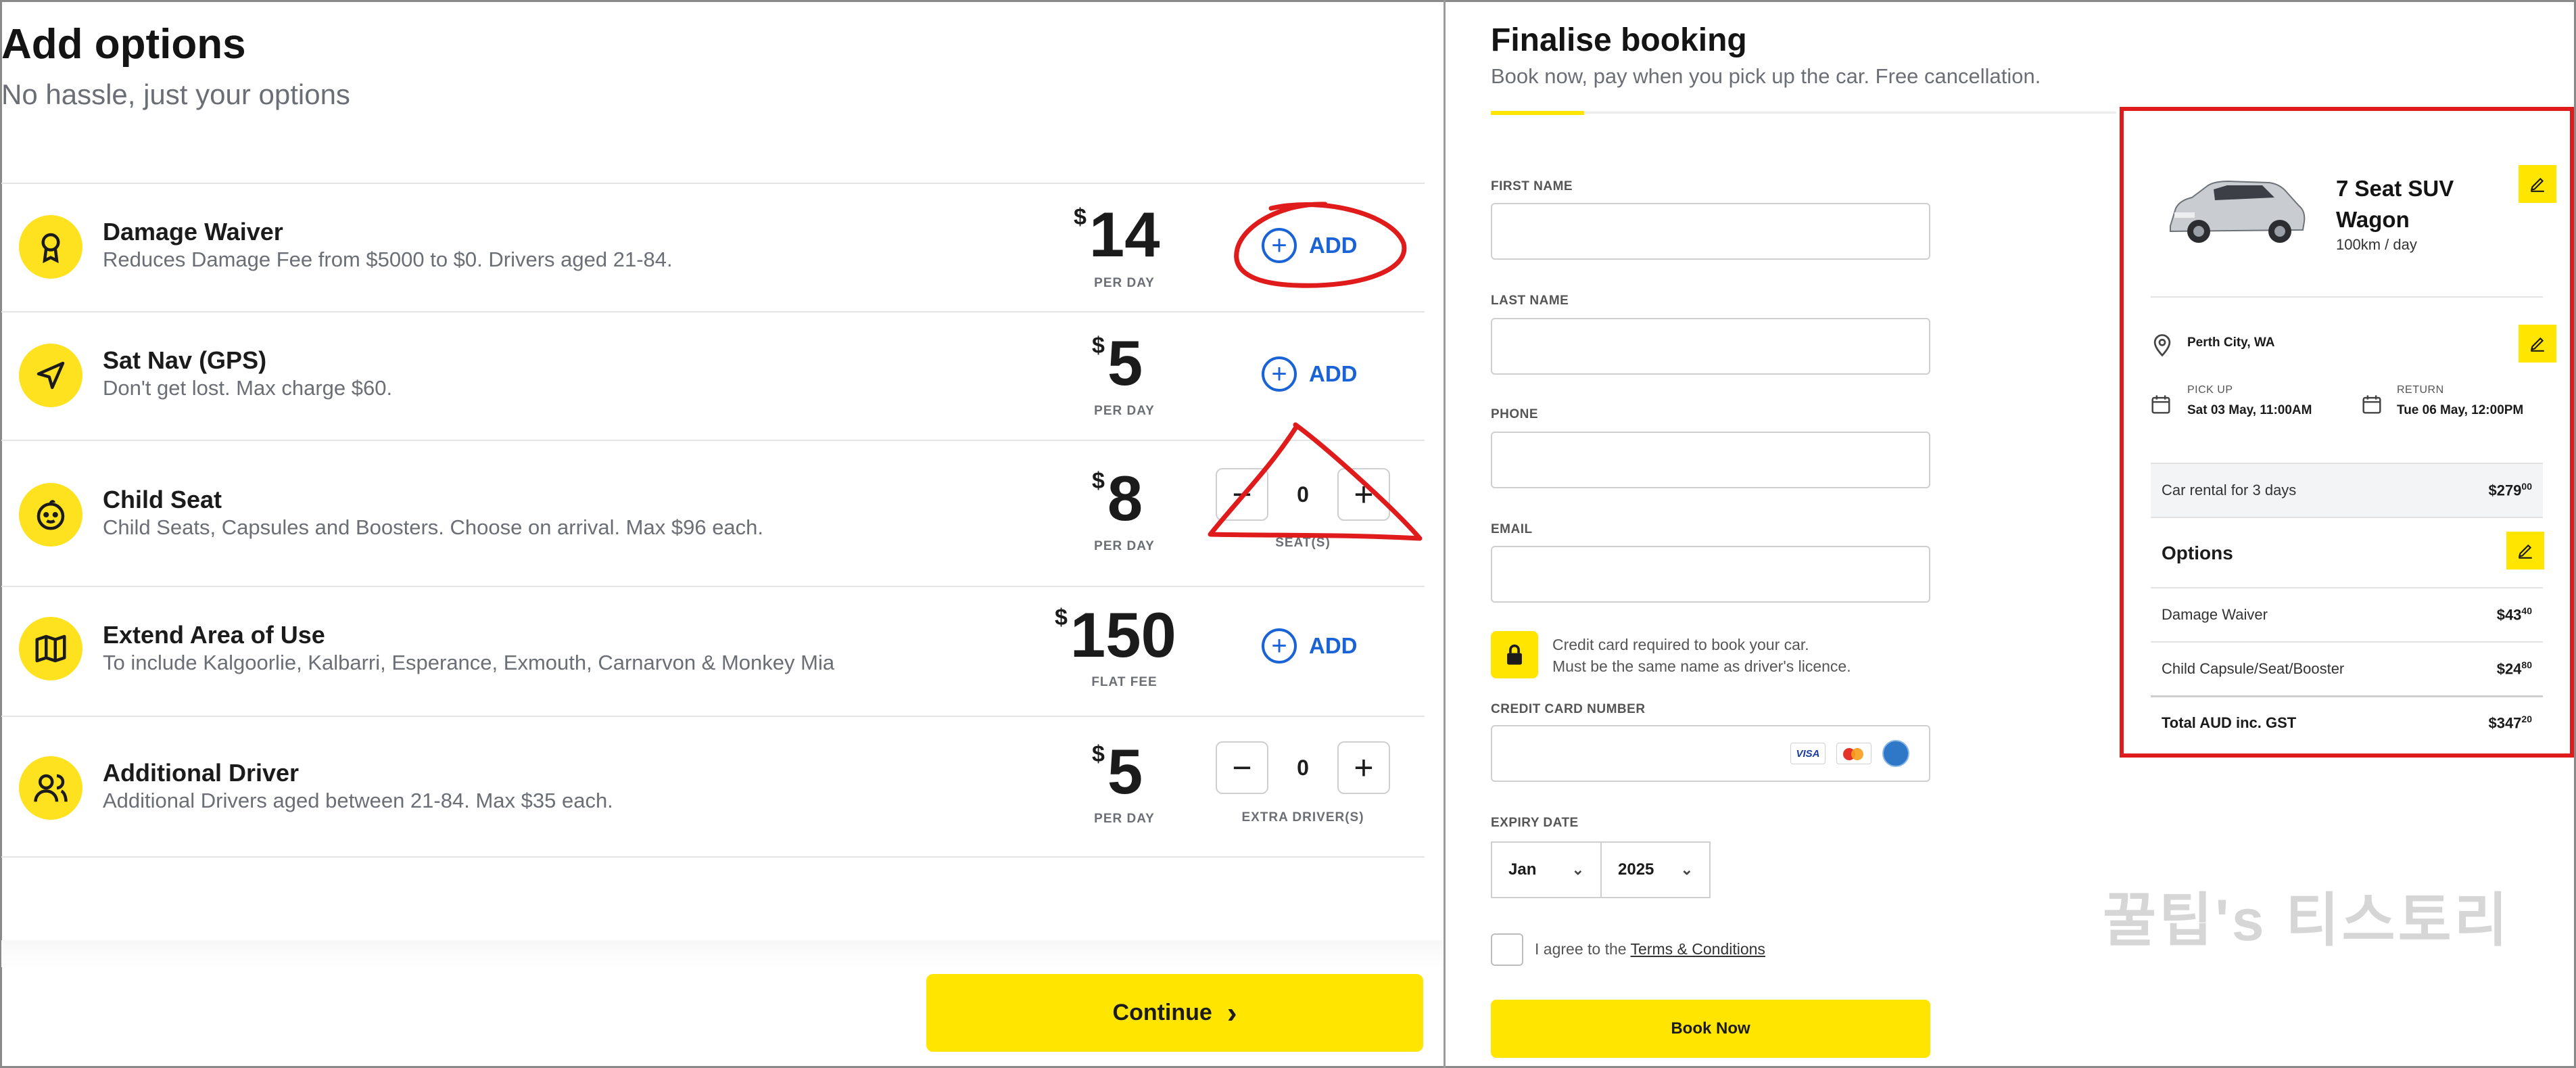 This screenshot has height=1068, width=2576. What do you see at coordinates (1310, 374) in the screenshot?
I see `add-sat-nav-button: + ADD` at bounding box center [1310, 374].